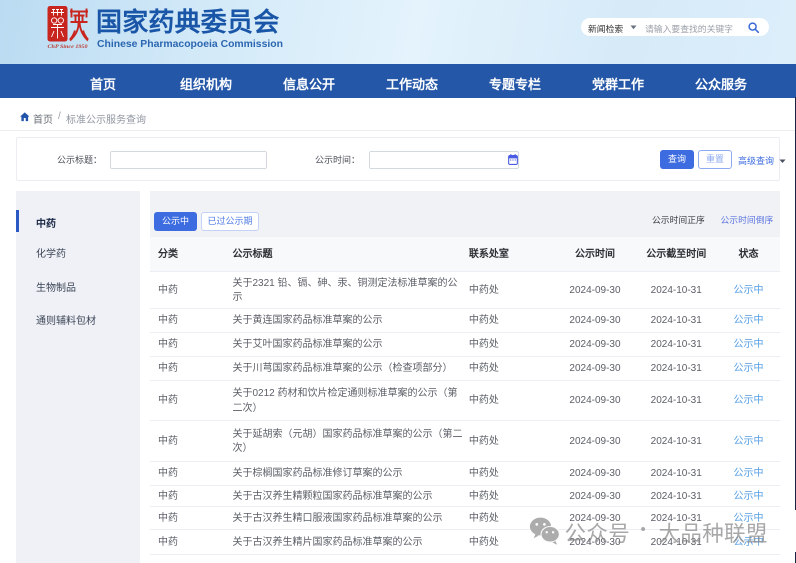 The image size is (796, 563). I want to click on svg-text: ChP Since 1950, so click(68, 47).